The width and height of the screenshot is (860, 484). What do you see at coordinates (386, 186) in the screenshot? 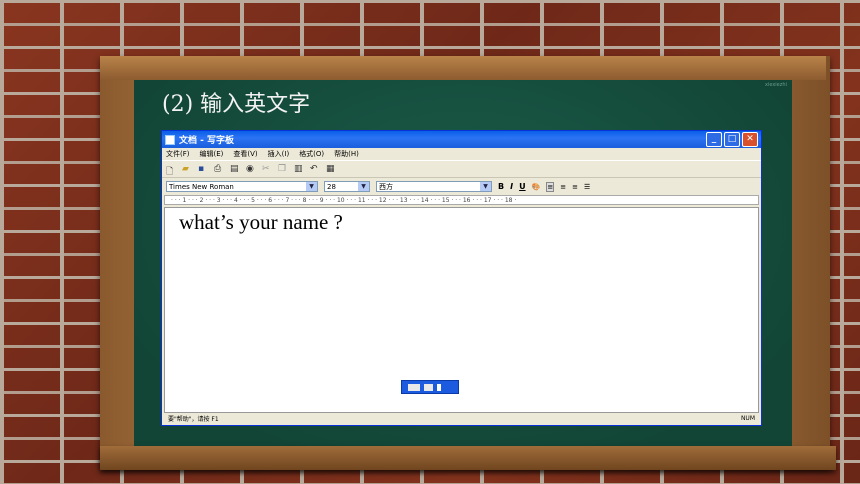
I see `script-select-value: 西方` at bounding box center [386, 186].